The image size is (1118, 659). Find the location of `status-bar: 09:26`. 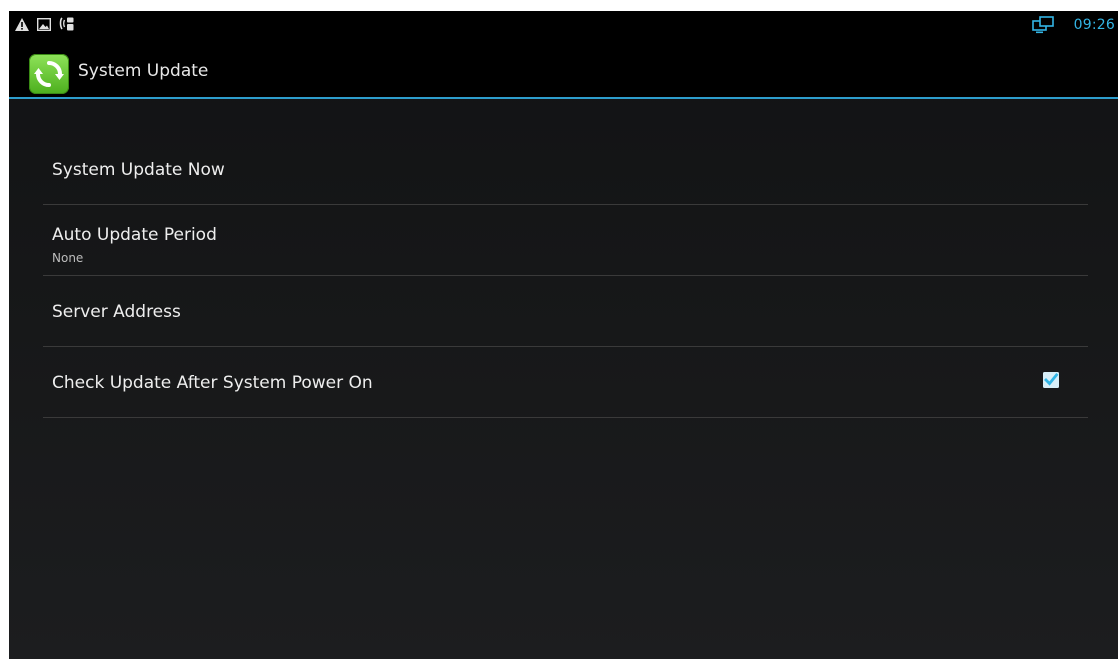

status-bar: 09:26 is located at coordinates (563, 25).